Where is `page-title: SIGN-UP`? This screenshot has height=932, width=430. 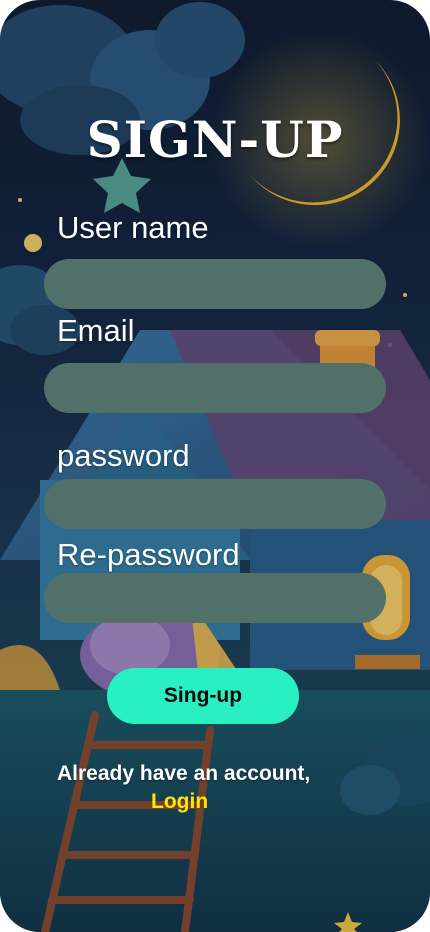 page-title: SIGN-UP is located at coordinates (215, 139).